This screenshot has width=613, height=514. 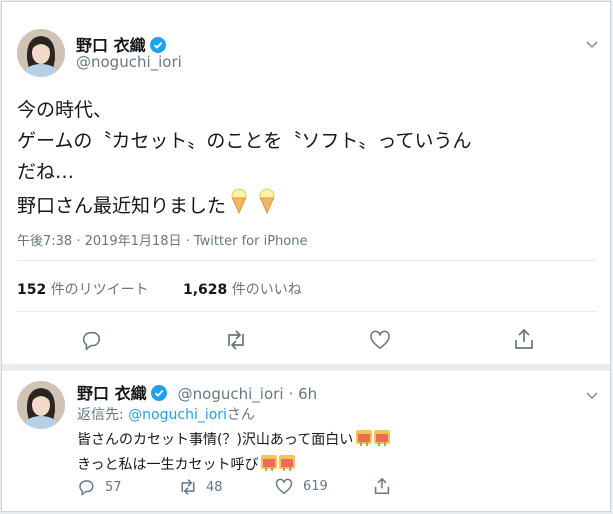 I want to click on reply-display-name: 野口 衣織, so click(x=112, y=393).